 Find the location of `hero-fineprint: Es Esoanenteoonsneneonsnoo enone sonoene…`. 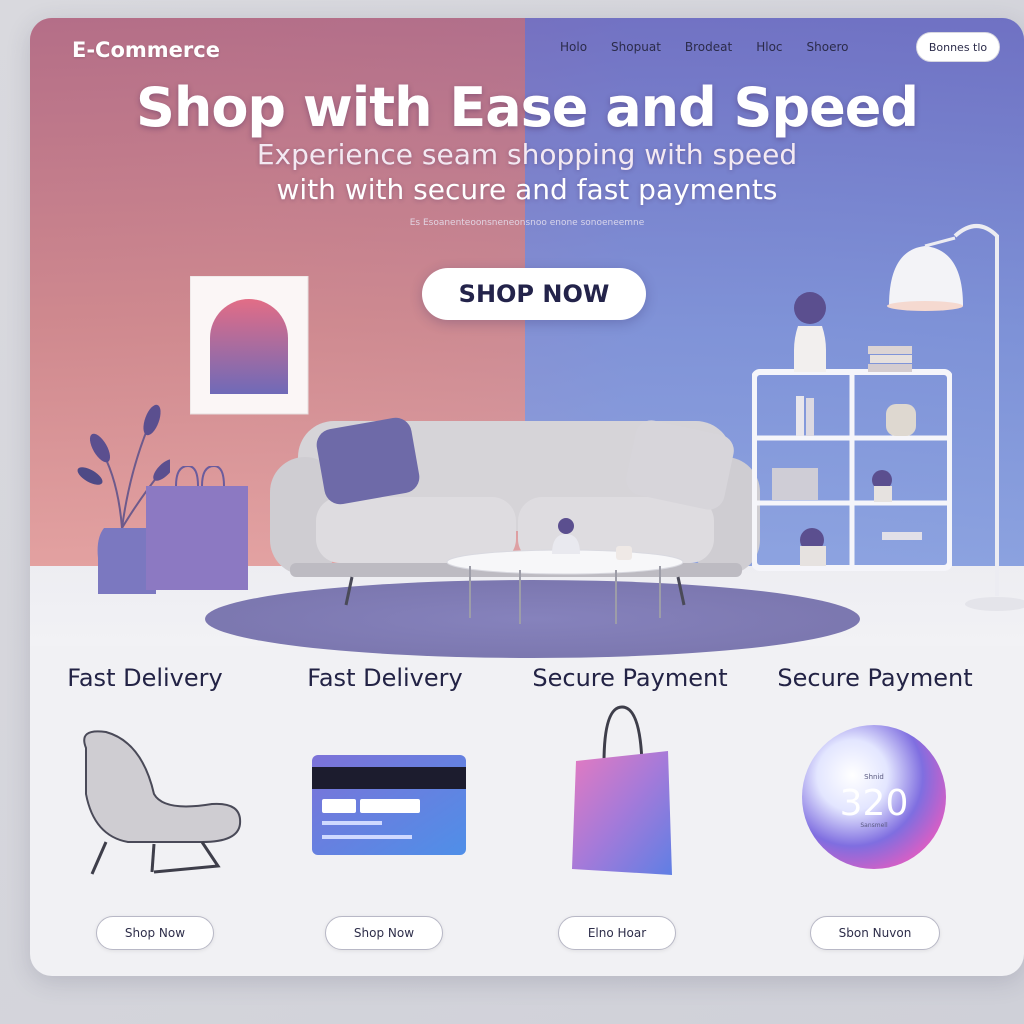

hero-fineprint: Es Esoanenteoonsneneonsnoo enone sonoene… is located at coordinates (527, 223).